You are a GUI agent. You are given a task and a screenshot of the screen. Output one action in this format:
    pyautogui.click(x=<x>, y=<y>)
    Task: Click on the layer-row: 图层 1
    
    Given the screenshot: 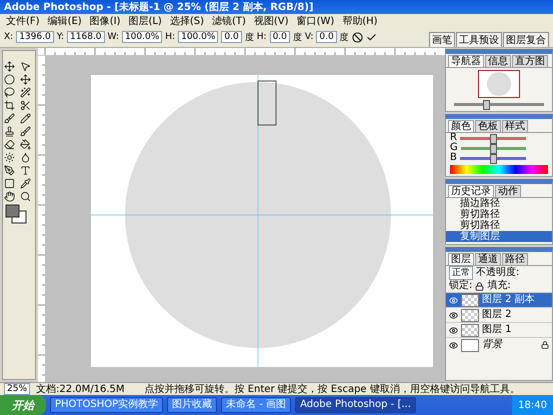 What is the action you would take?
    pyautogui.click(x=499, y=329)
    